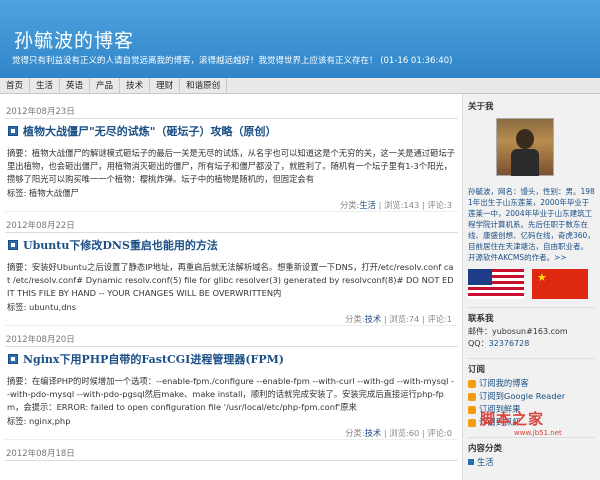 This screenshot has height=480, width=600. I want to click on post-tags: 标签: ubuntu,dns, so click(231, 306).